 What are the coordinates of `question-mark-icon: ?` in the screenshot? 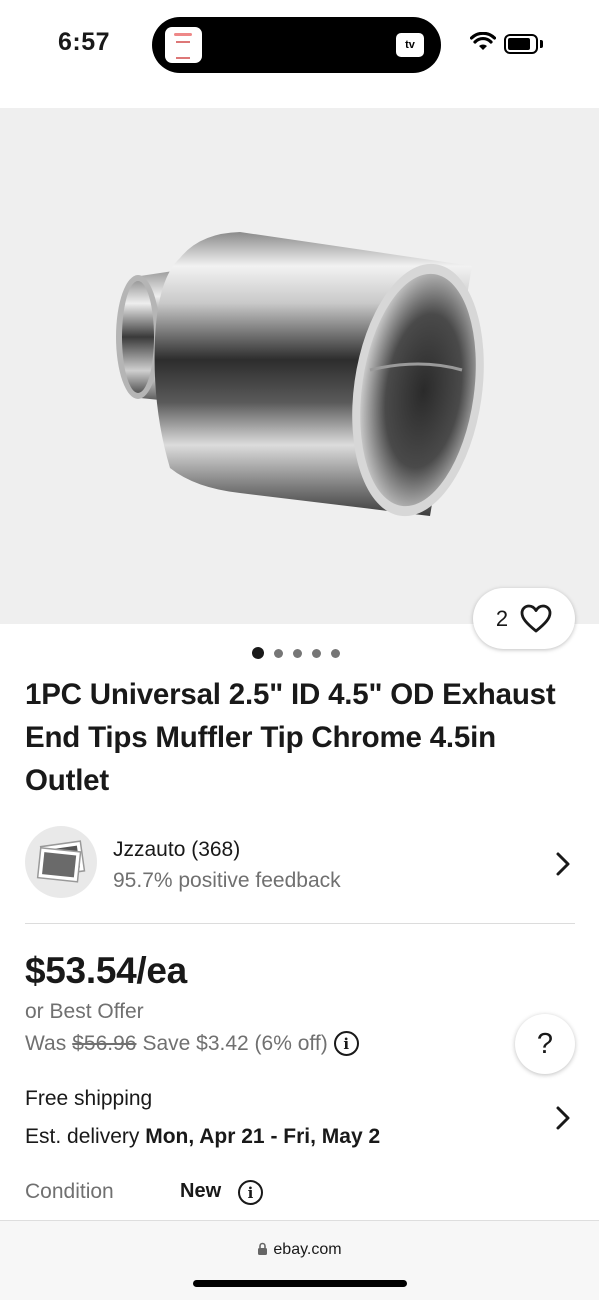 It's located at (545, 1043).